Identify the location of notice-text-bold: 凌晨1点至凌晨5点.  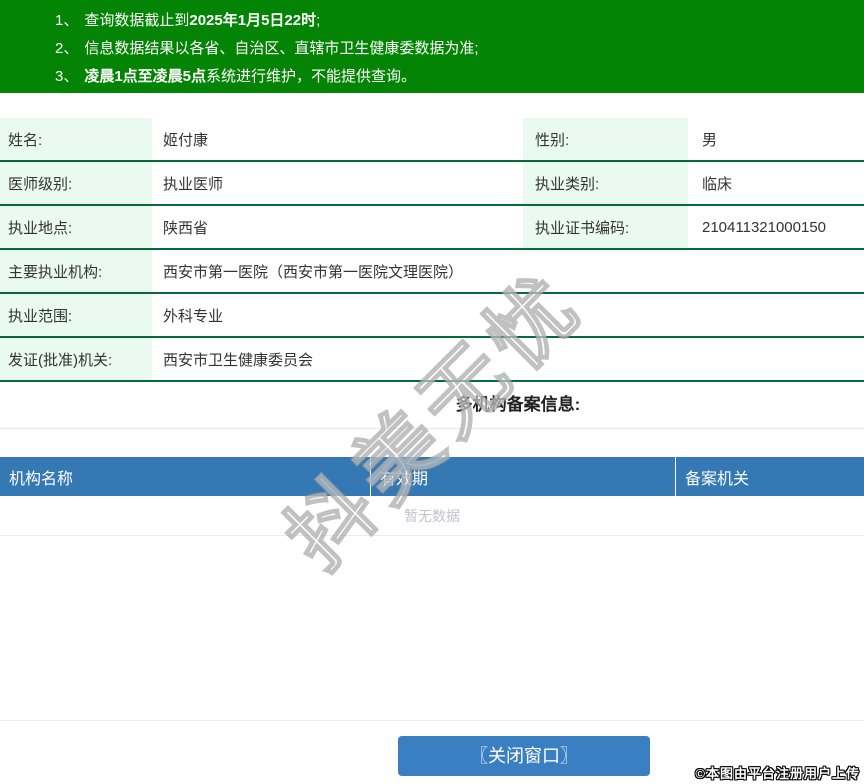
(145, 76).